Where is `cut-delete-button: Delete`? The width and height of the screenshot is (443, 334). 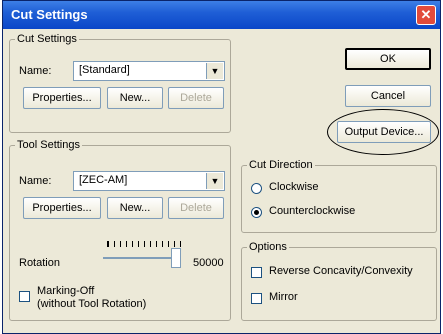 cut-delete-button: Delete is located at coordinates (196, 98).